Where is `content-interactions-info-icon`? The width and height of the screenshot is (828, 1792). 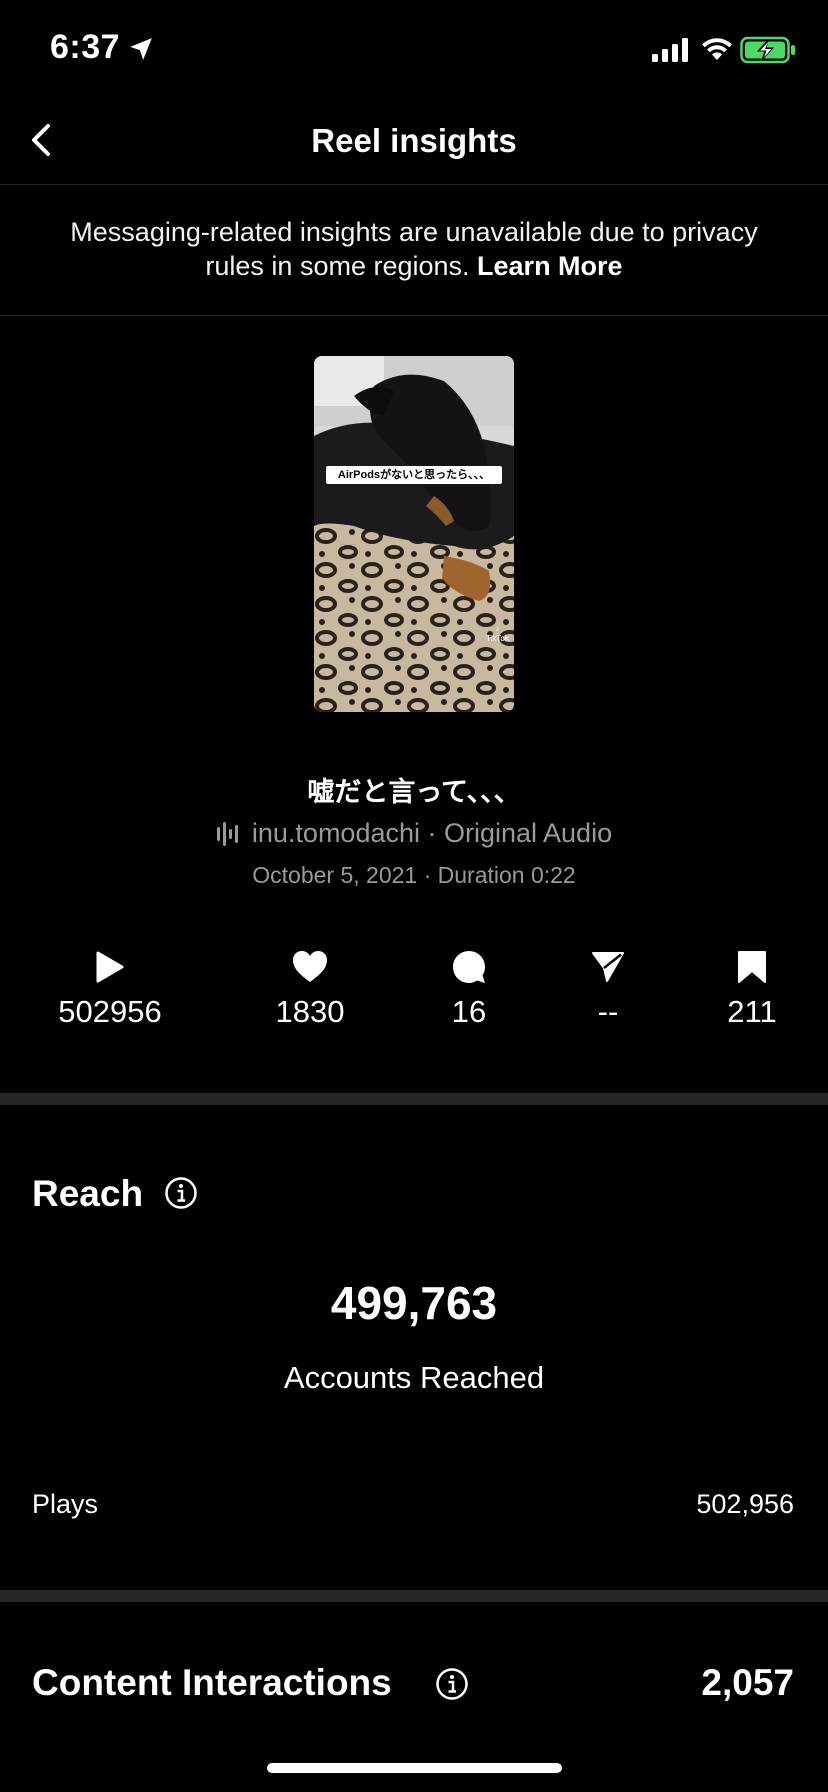 content-interactions-info-icon is located at coordinates (452, 1684).